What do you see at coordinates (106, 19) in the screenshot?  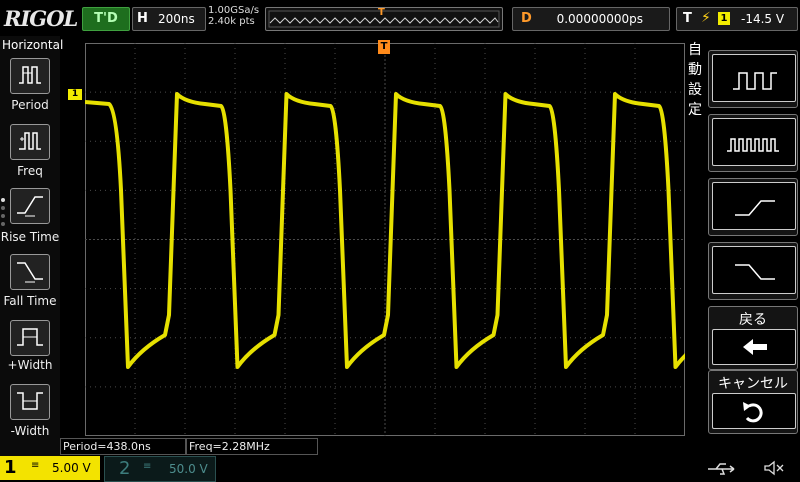 I see `trigger-status-badge: T'D` at bounding box center [106, 19].